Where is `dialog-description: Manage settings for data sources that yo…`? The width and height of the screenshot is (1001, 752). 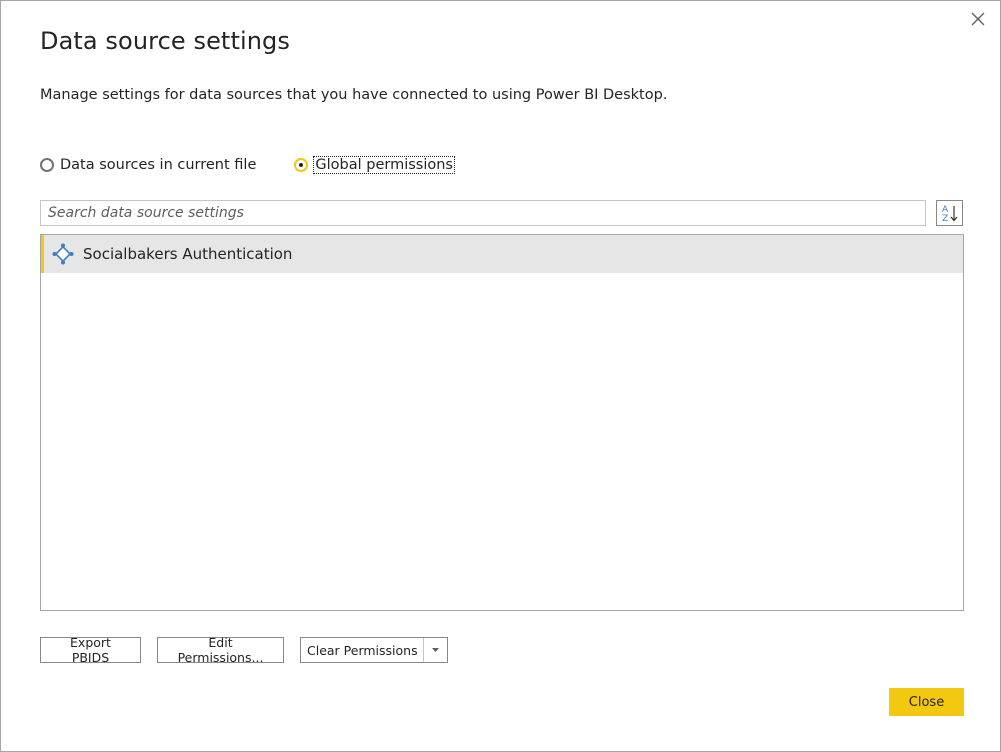 dialog-description: Manage settings for data sources that yo… is located at coordinates (354, 95).